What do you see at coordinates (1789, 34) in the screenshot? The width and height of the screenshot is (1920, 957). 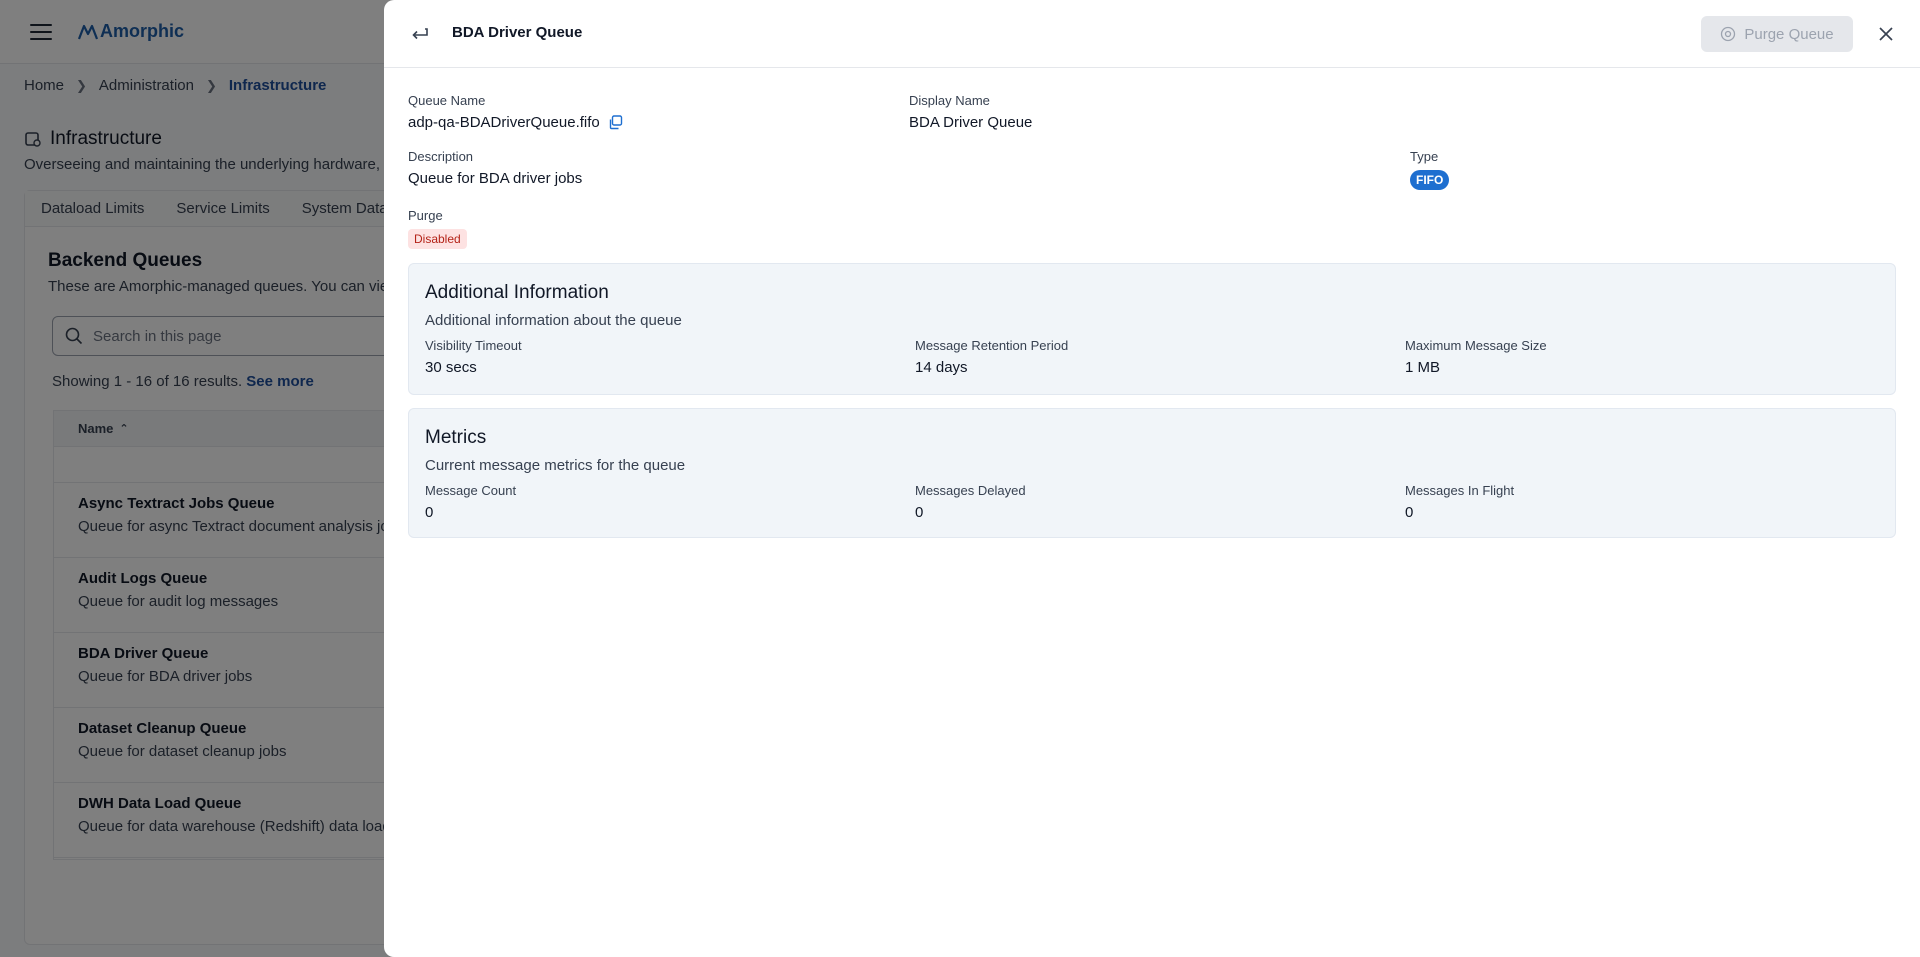 I see `purge-queue-label: Purge Queue` at bounding box center [1789, 34].